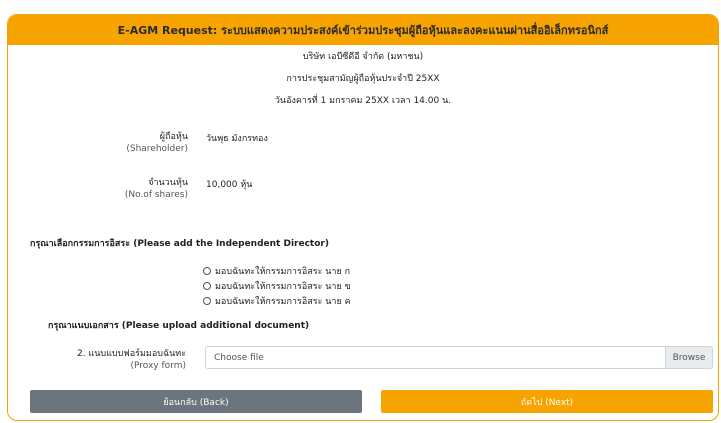 This screenshot has width=721, height=423. Describe the element at coordinates (144, 189) in the screenshot. I see `shares-label: จำนวนหุ้น (No.of shares)` at that location.